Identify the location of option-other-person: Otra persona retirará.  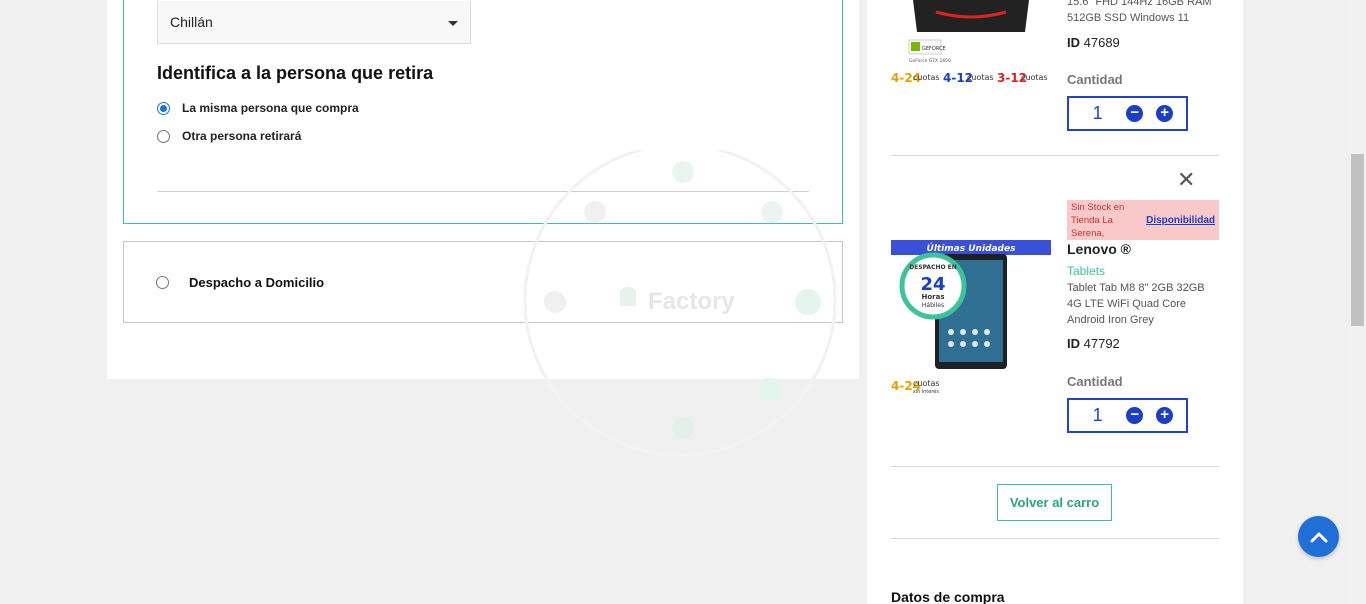
(229, 136).